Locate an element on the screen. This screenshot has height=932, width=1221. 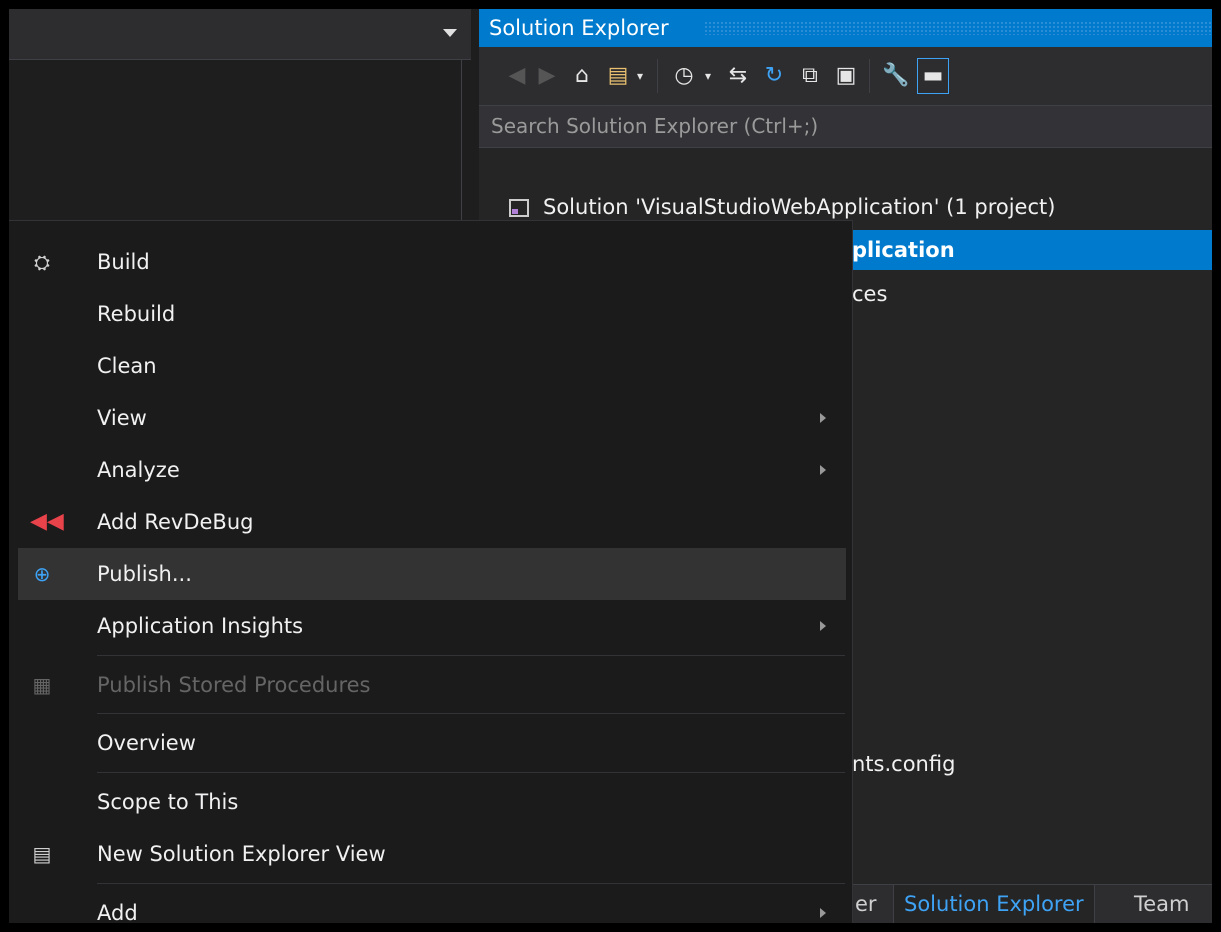
collapse-all-icon: ⧉ is located at coordinates (810, 76).